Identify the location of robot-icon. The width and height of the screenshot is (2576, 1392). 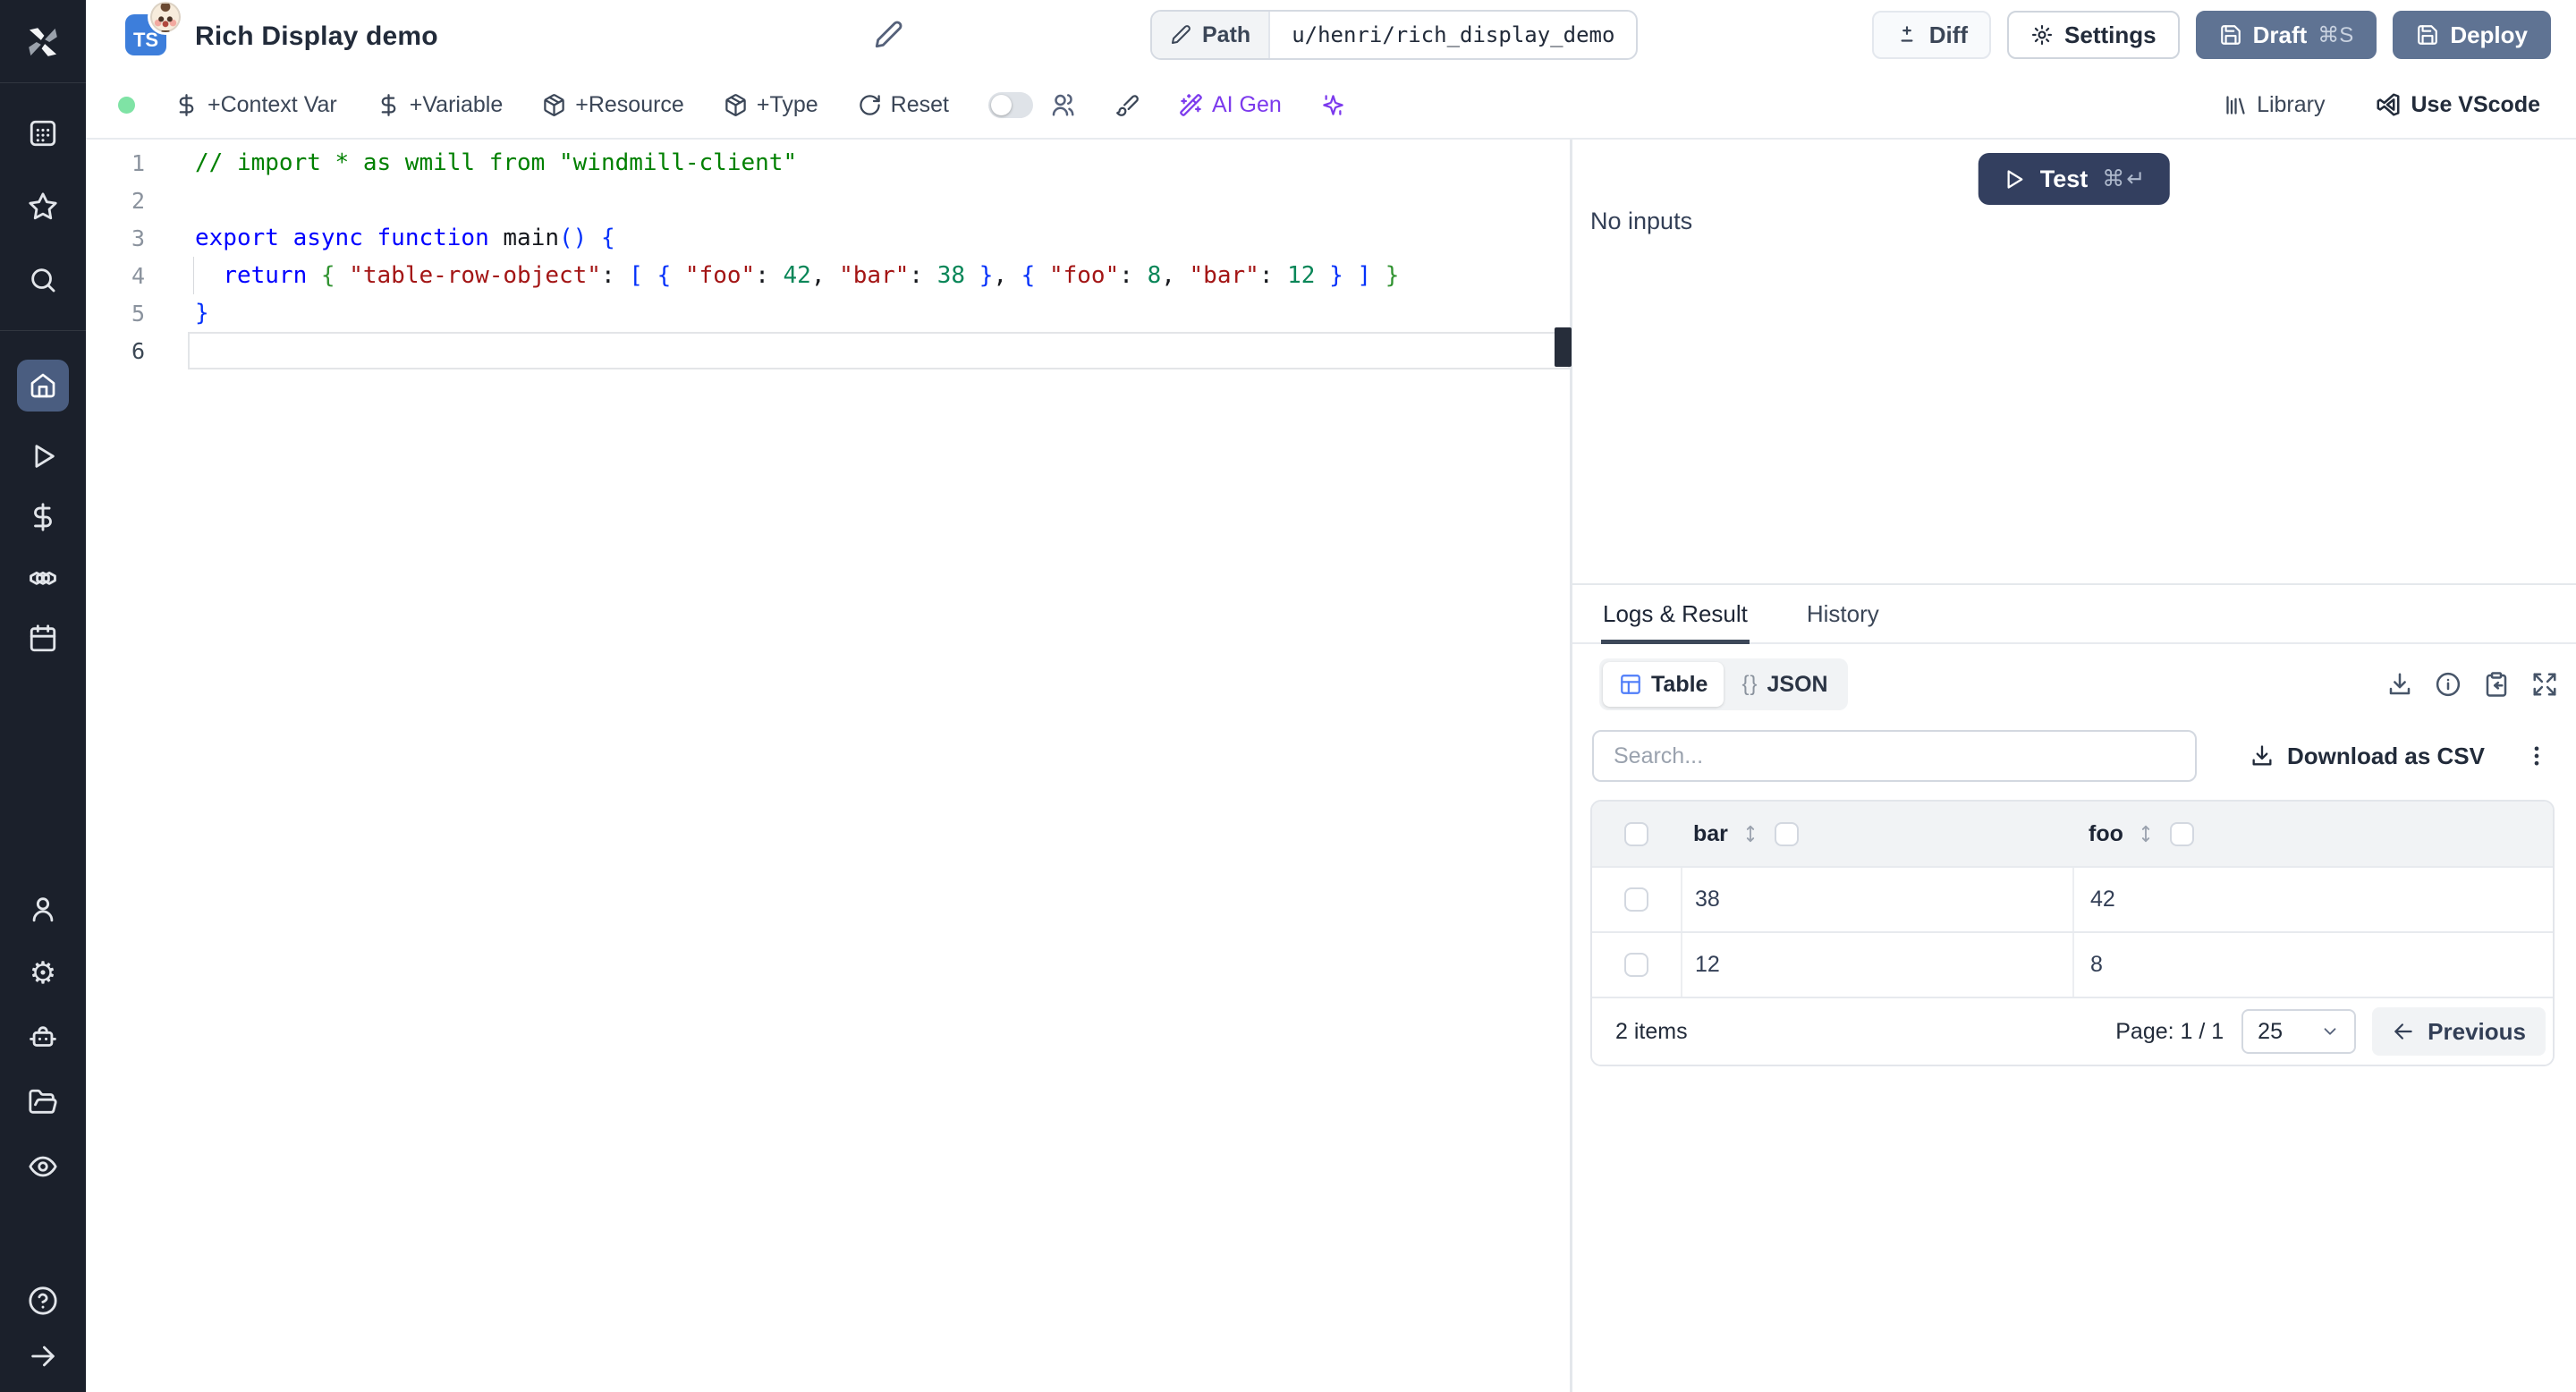
(43, 1038).